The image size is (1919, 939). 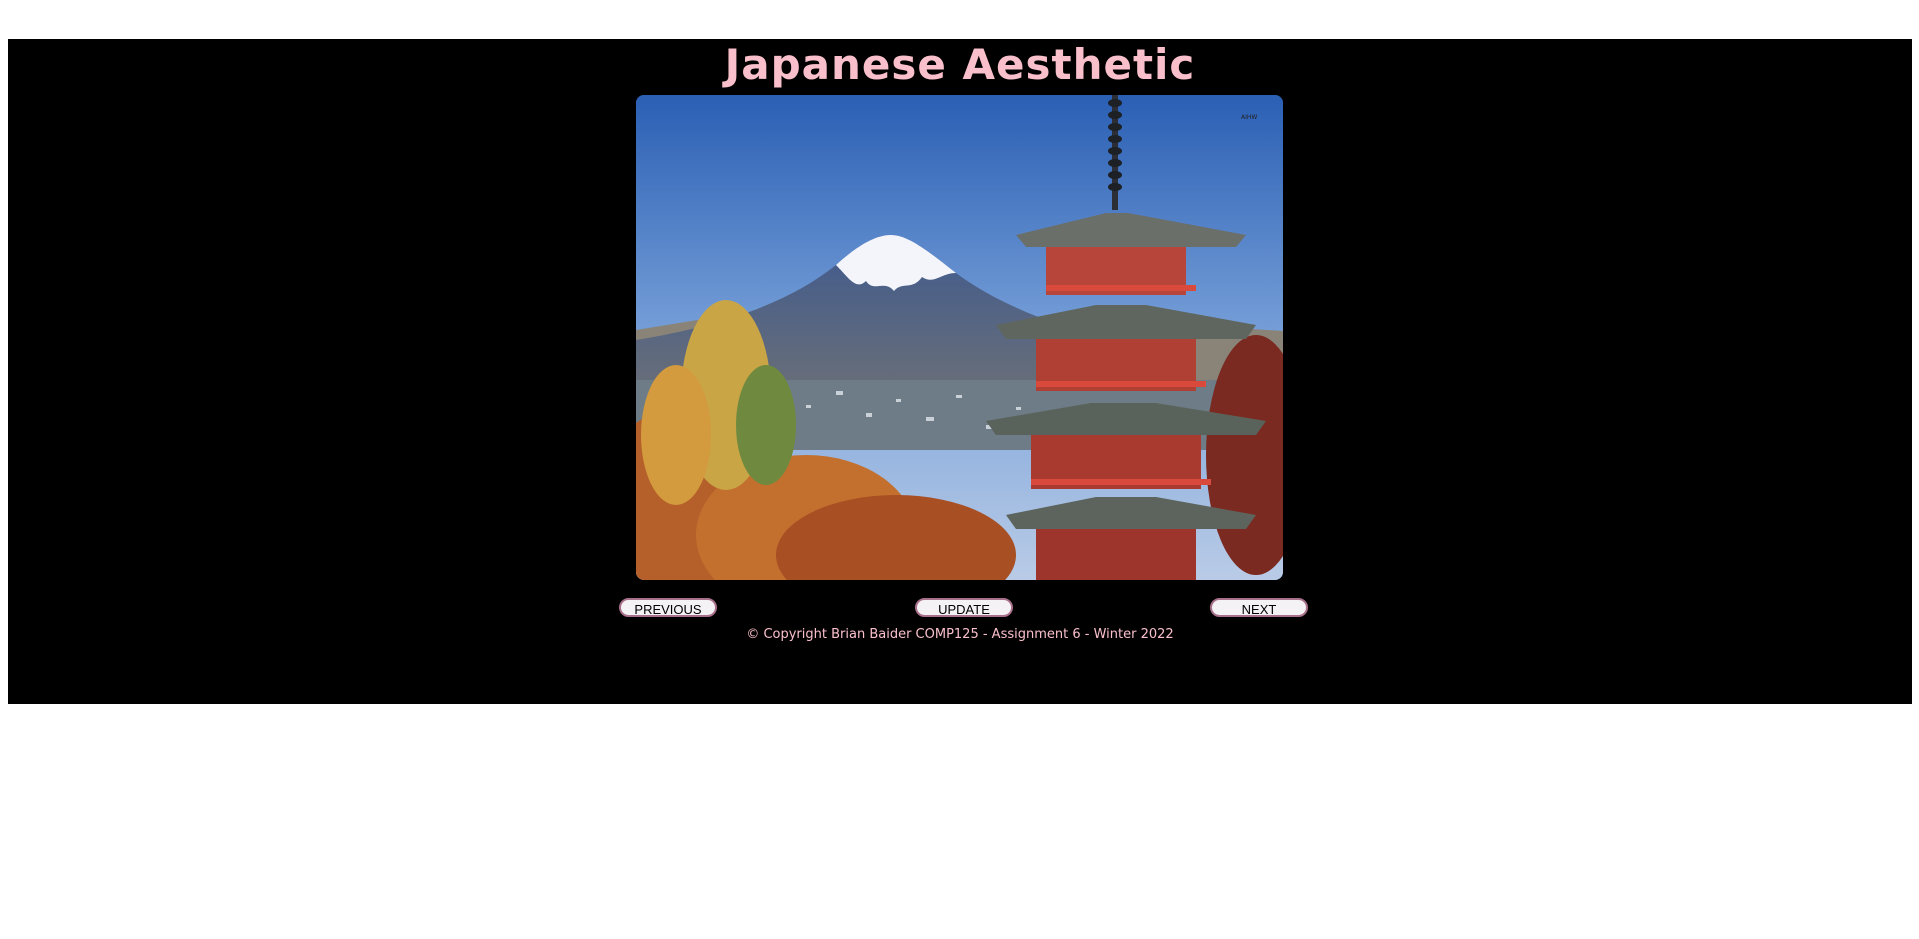 What do you see at coordinates (960, 64) in the screenshot?
I see `page-title: Japanese Aesthetic` at bounding box center [960, 64].